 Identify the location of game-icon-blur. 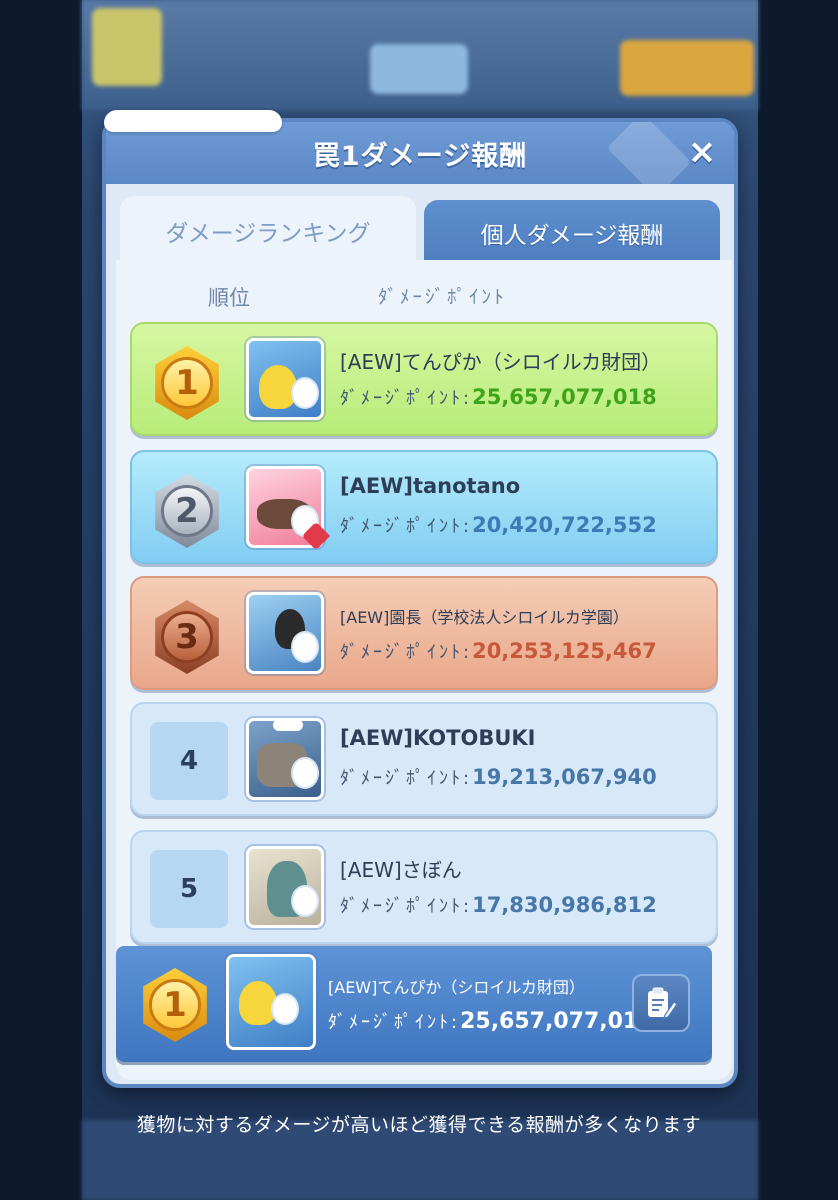
(127, 47).